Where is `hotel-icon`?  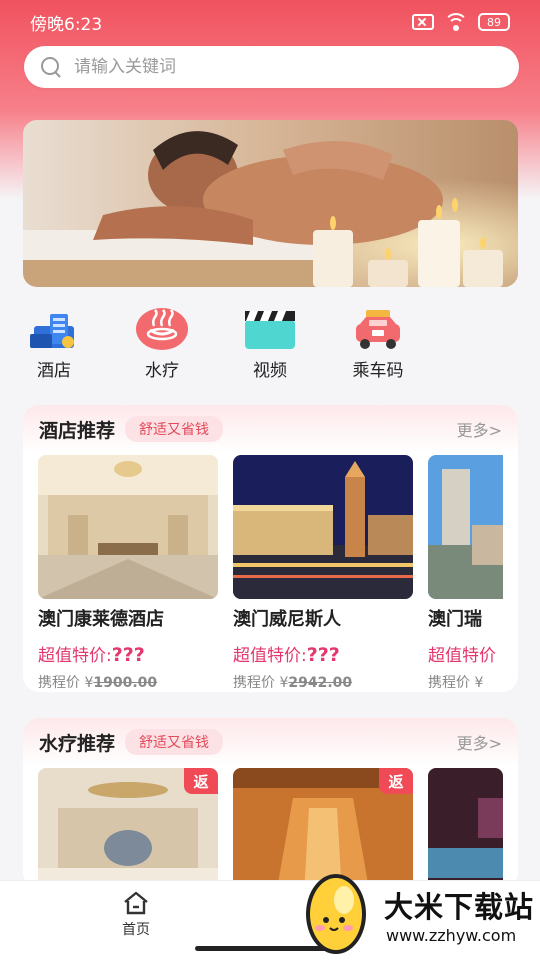 hotel-icon is located at coordinates (54, 329).